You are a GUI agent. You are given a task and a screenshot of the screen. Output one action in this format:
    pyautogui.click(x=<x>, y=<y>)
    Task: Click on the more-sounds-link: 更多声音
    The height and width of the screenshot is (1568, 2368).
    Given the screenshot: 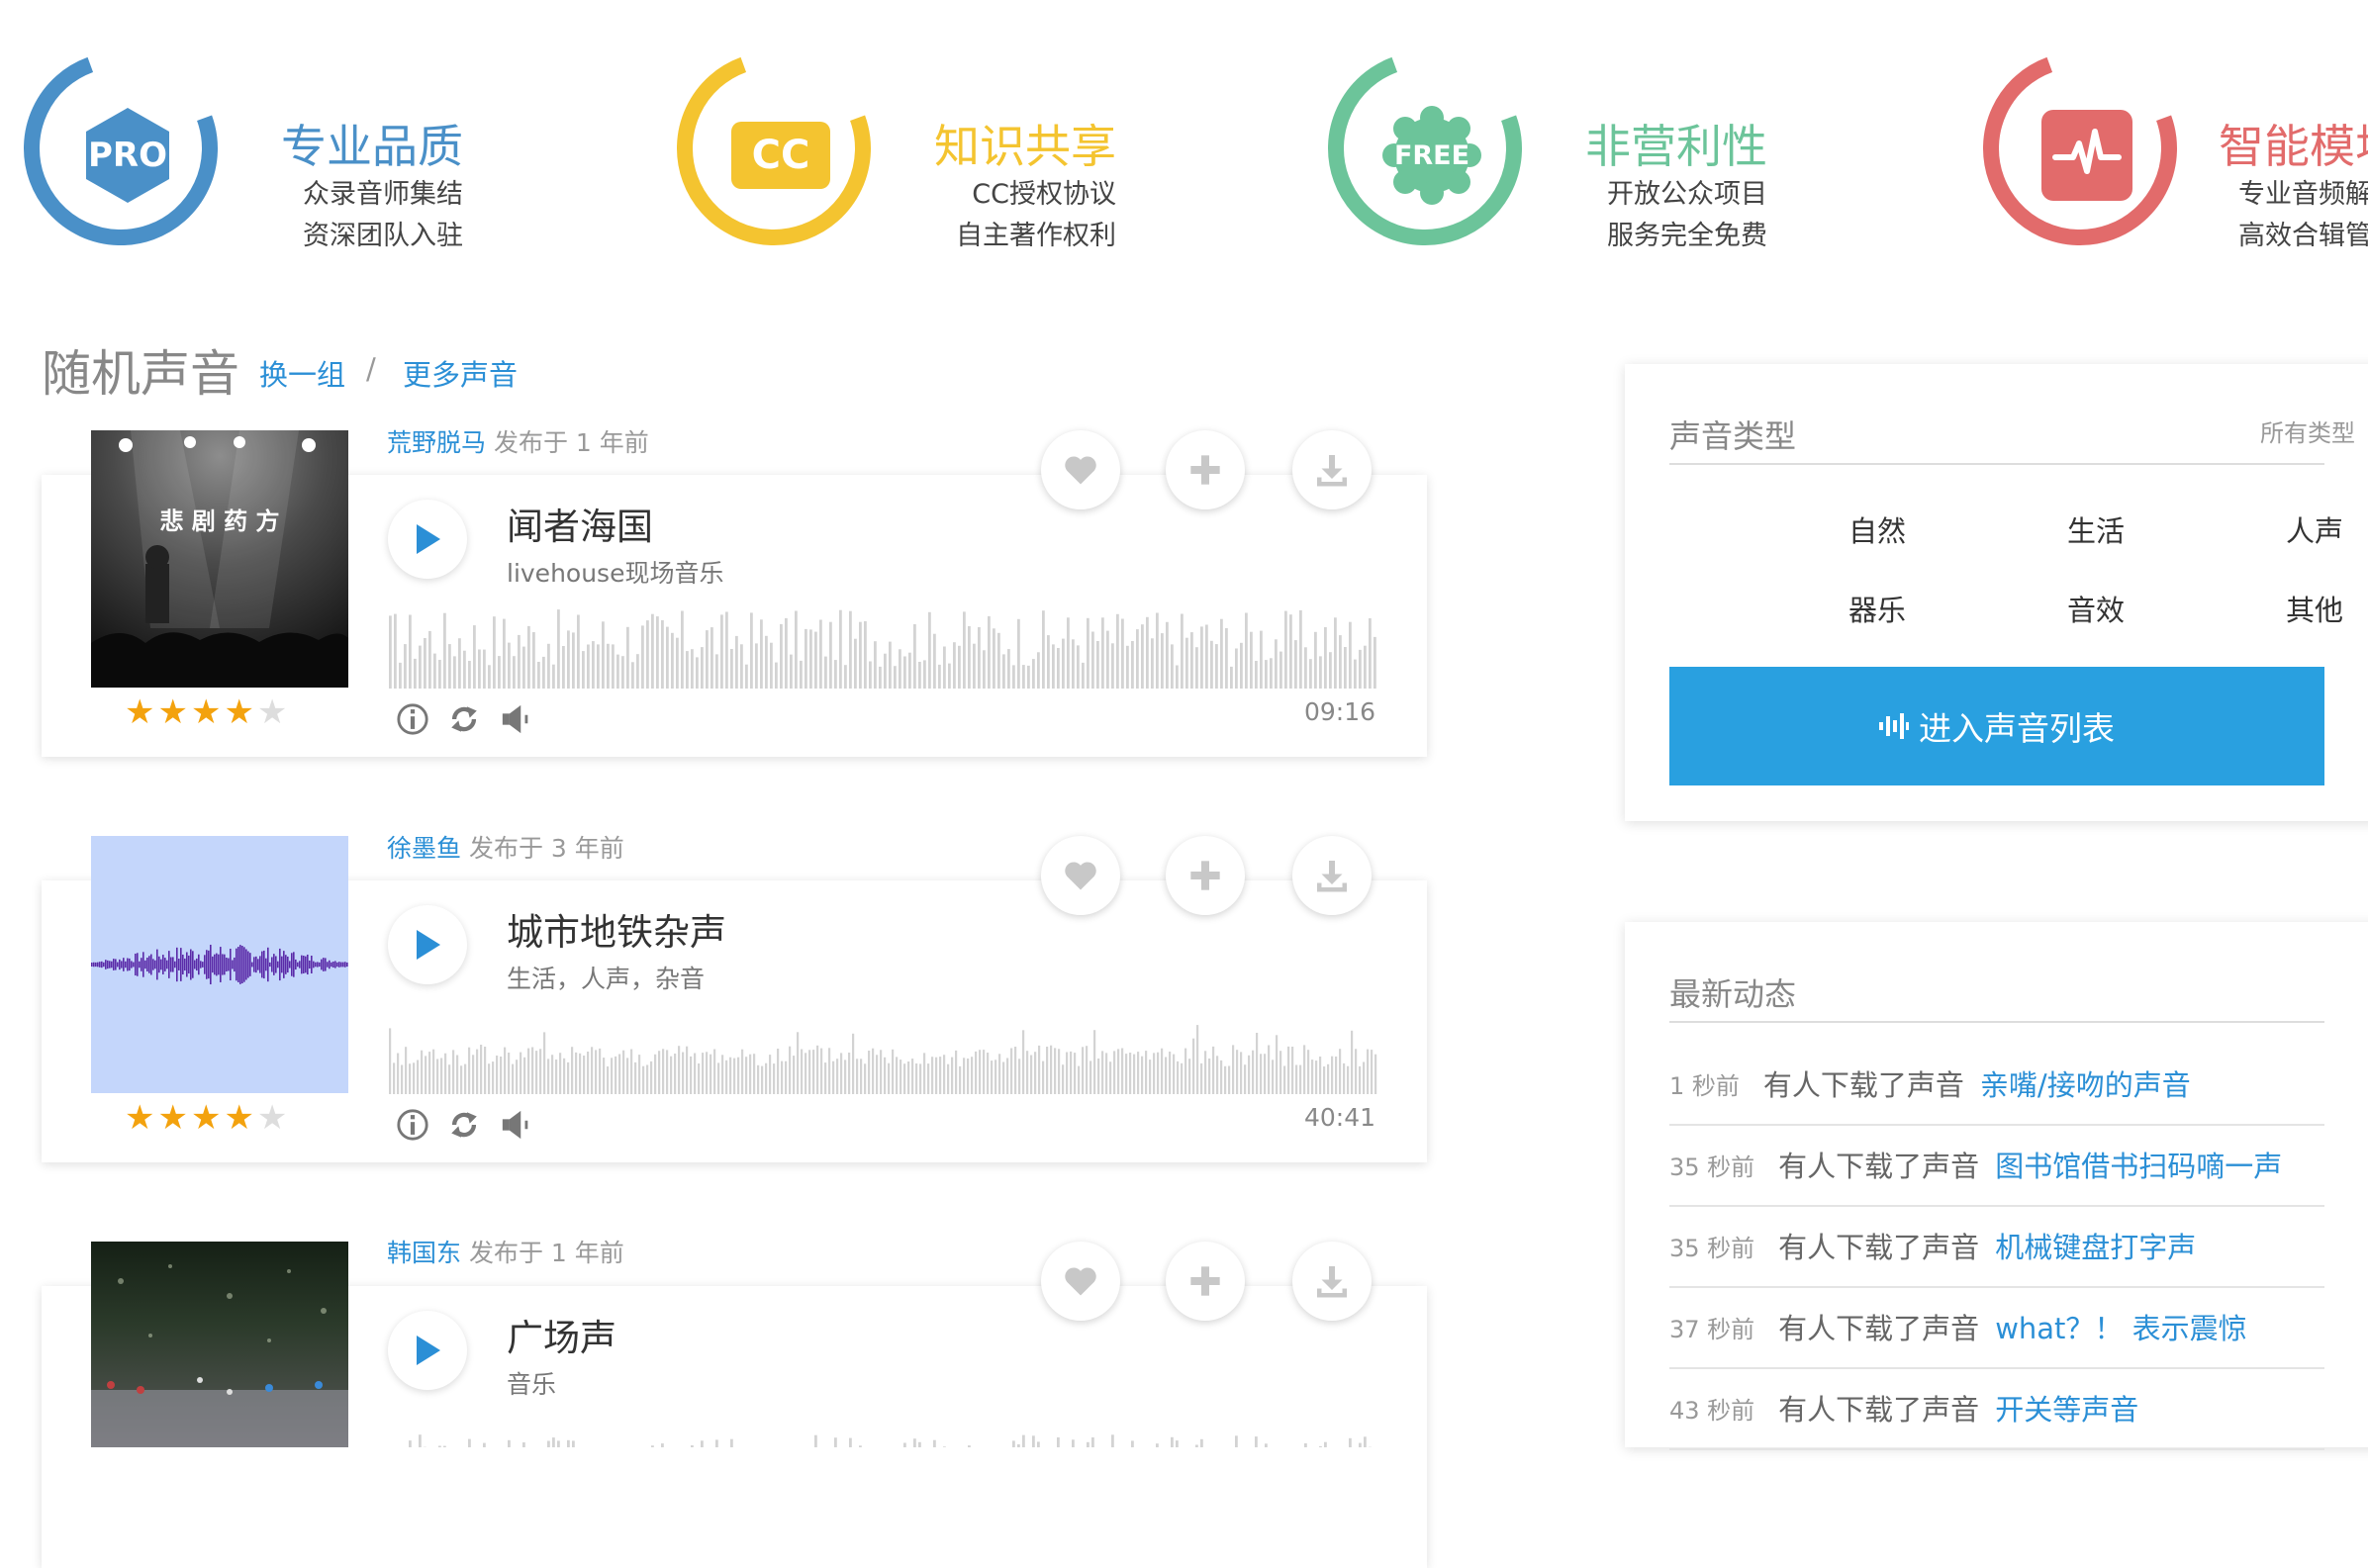 What is the action you would take?
    pyautogui.click(x=461, y=373)
    